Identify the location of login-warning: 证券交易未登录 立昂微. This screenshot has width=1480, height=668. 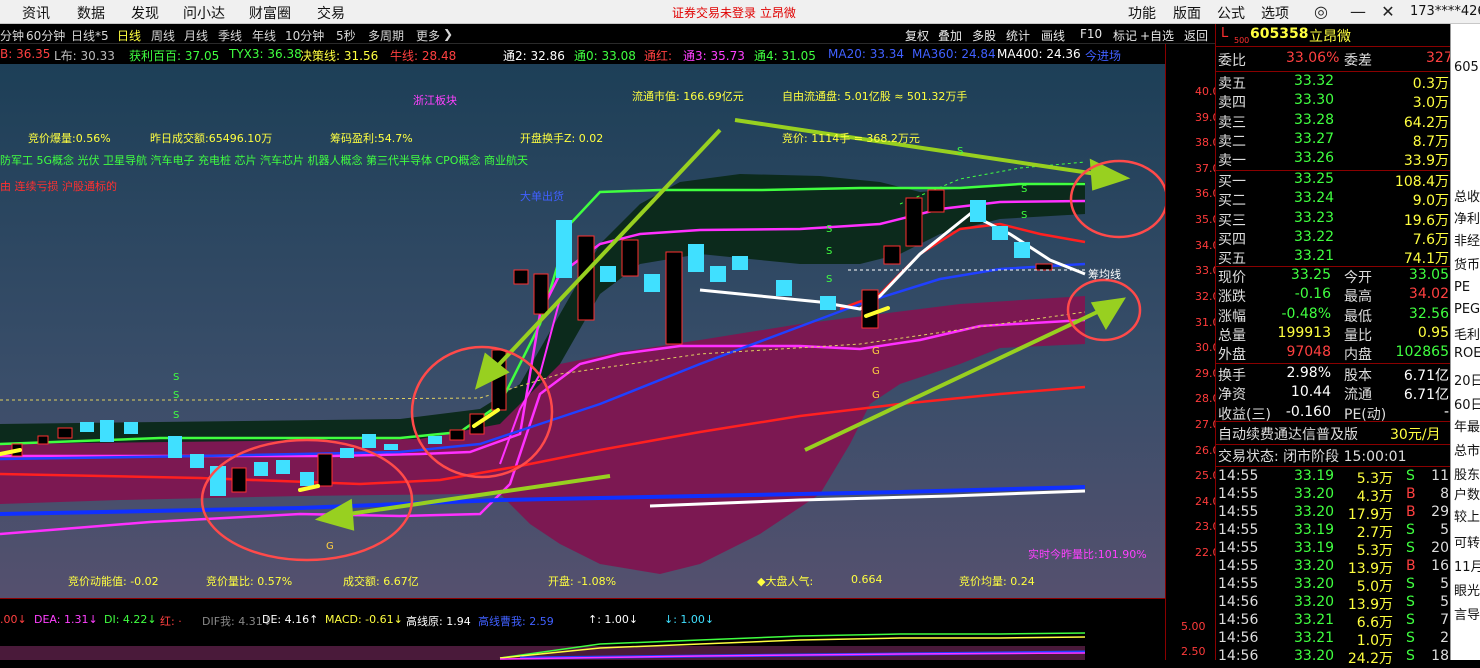
(734, 12).